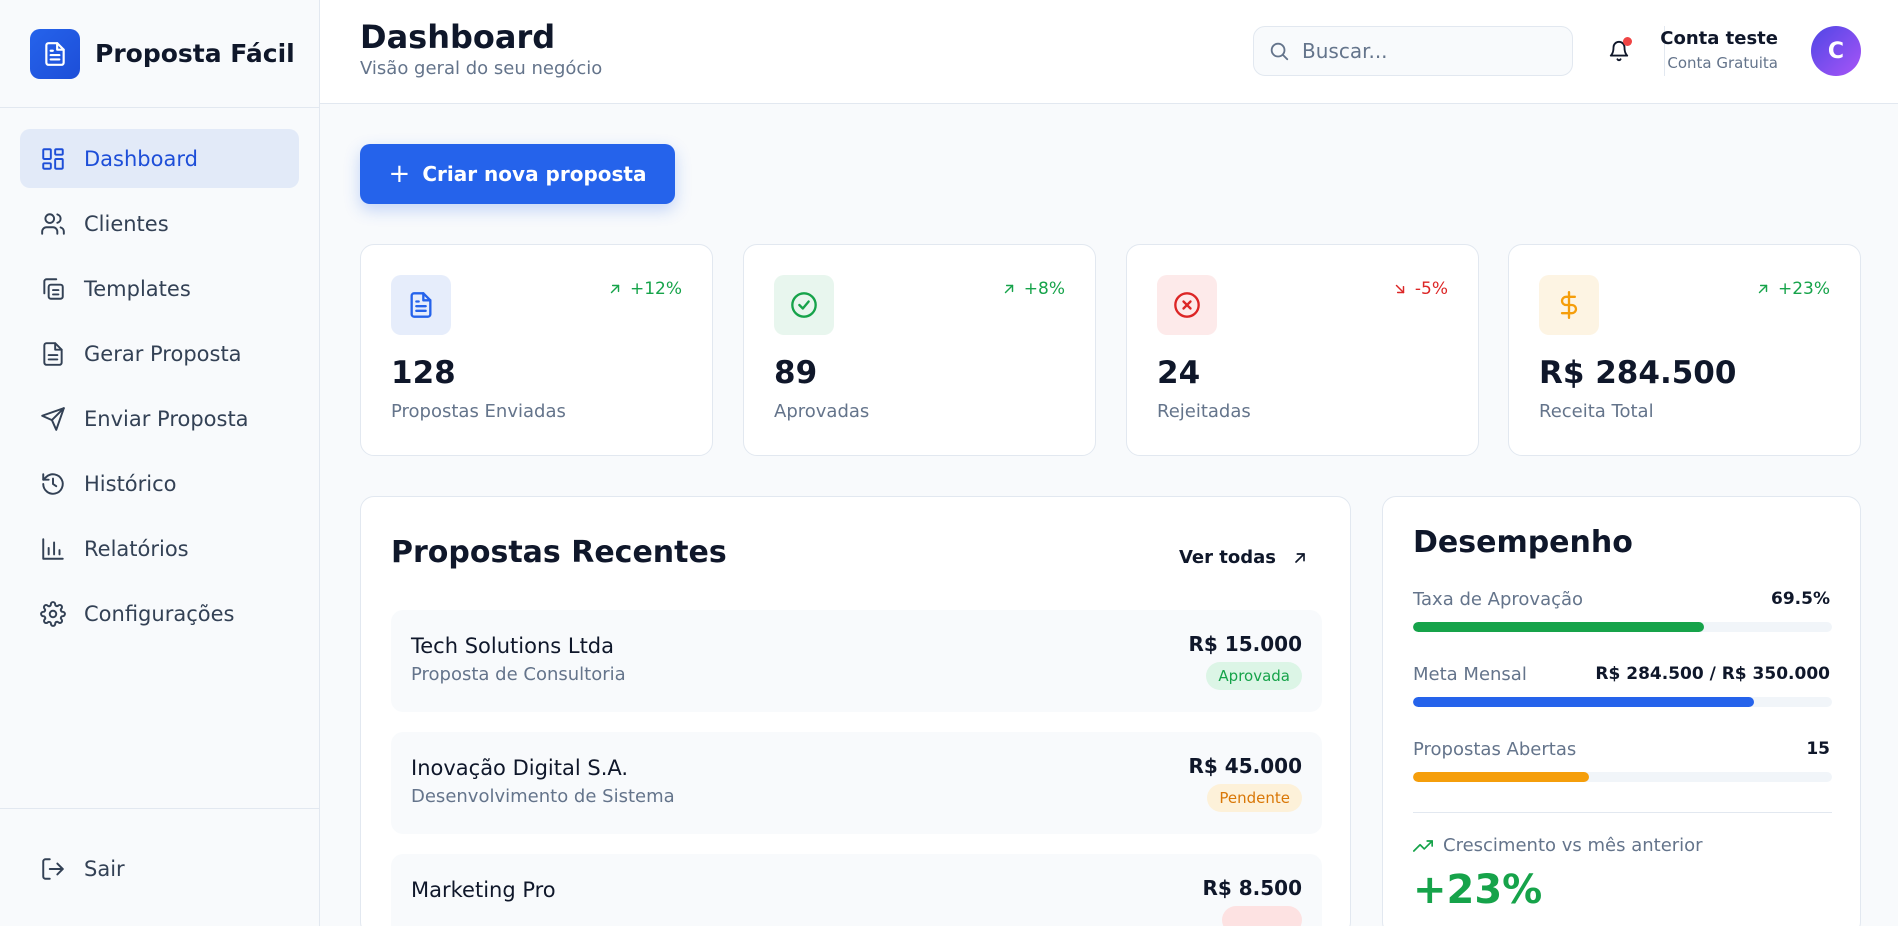 The height and width of the screenshot is (926, 1898). Describe the element at coordinates (1712, 674) in the screenshot. I see `metric-value: R$ 284.500 / R$ 350.000` at that location.